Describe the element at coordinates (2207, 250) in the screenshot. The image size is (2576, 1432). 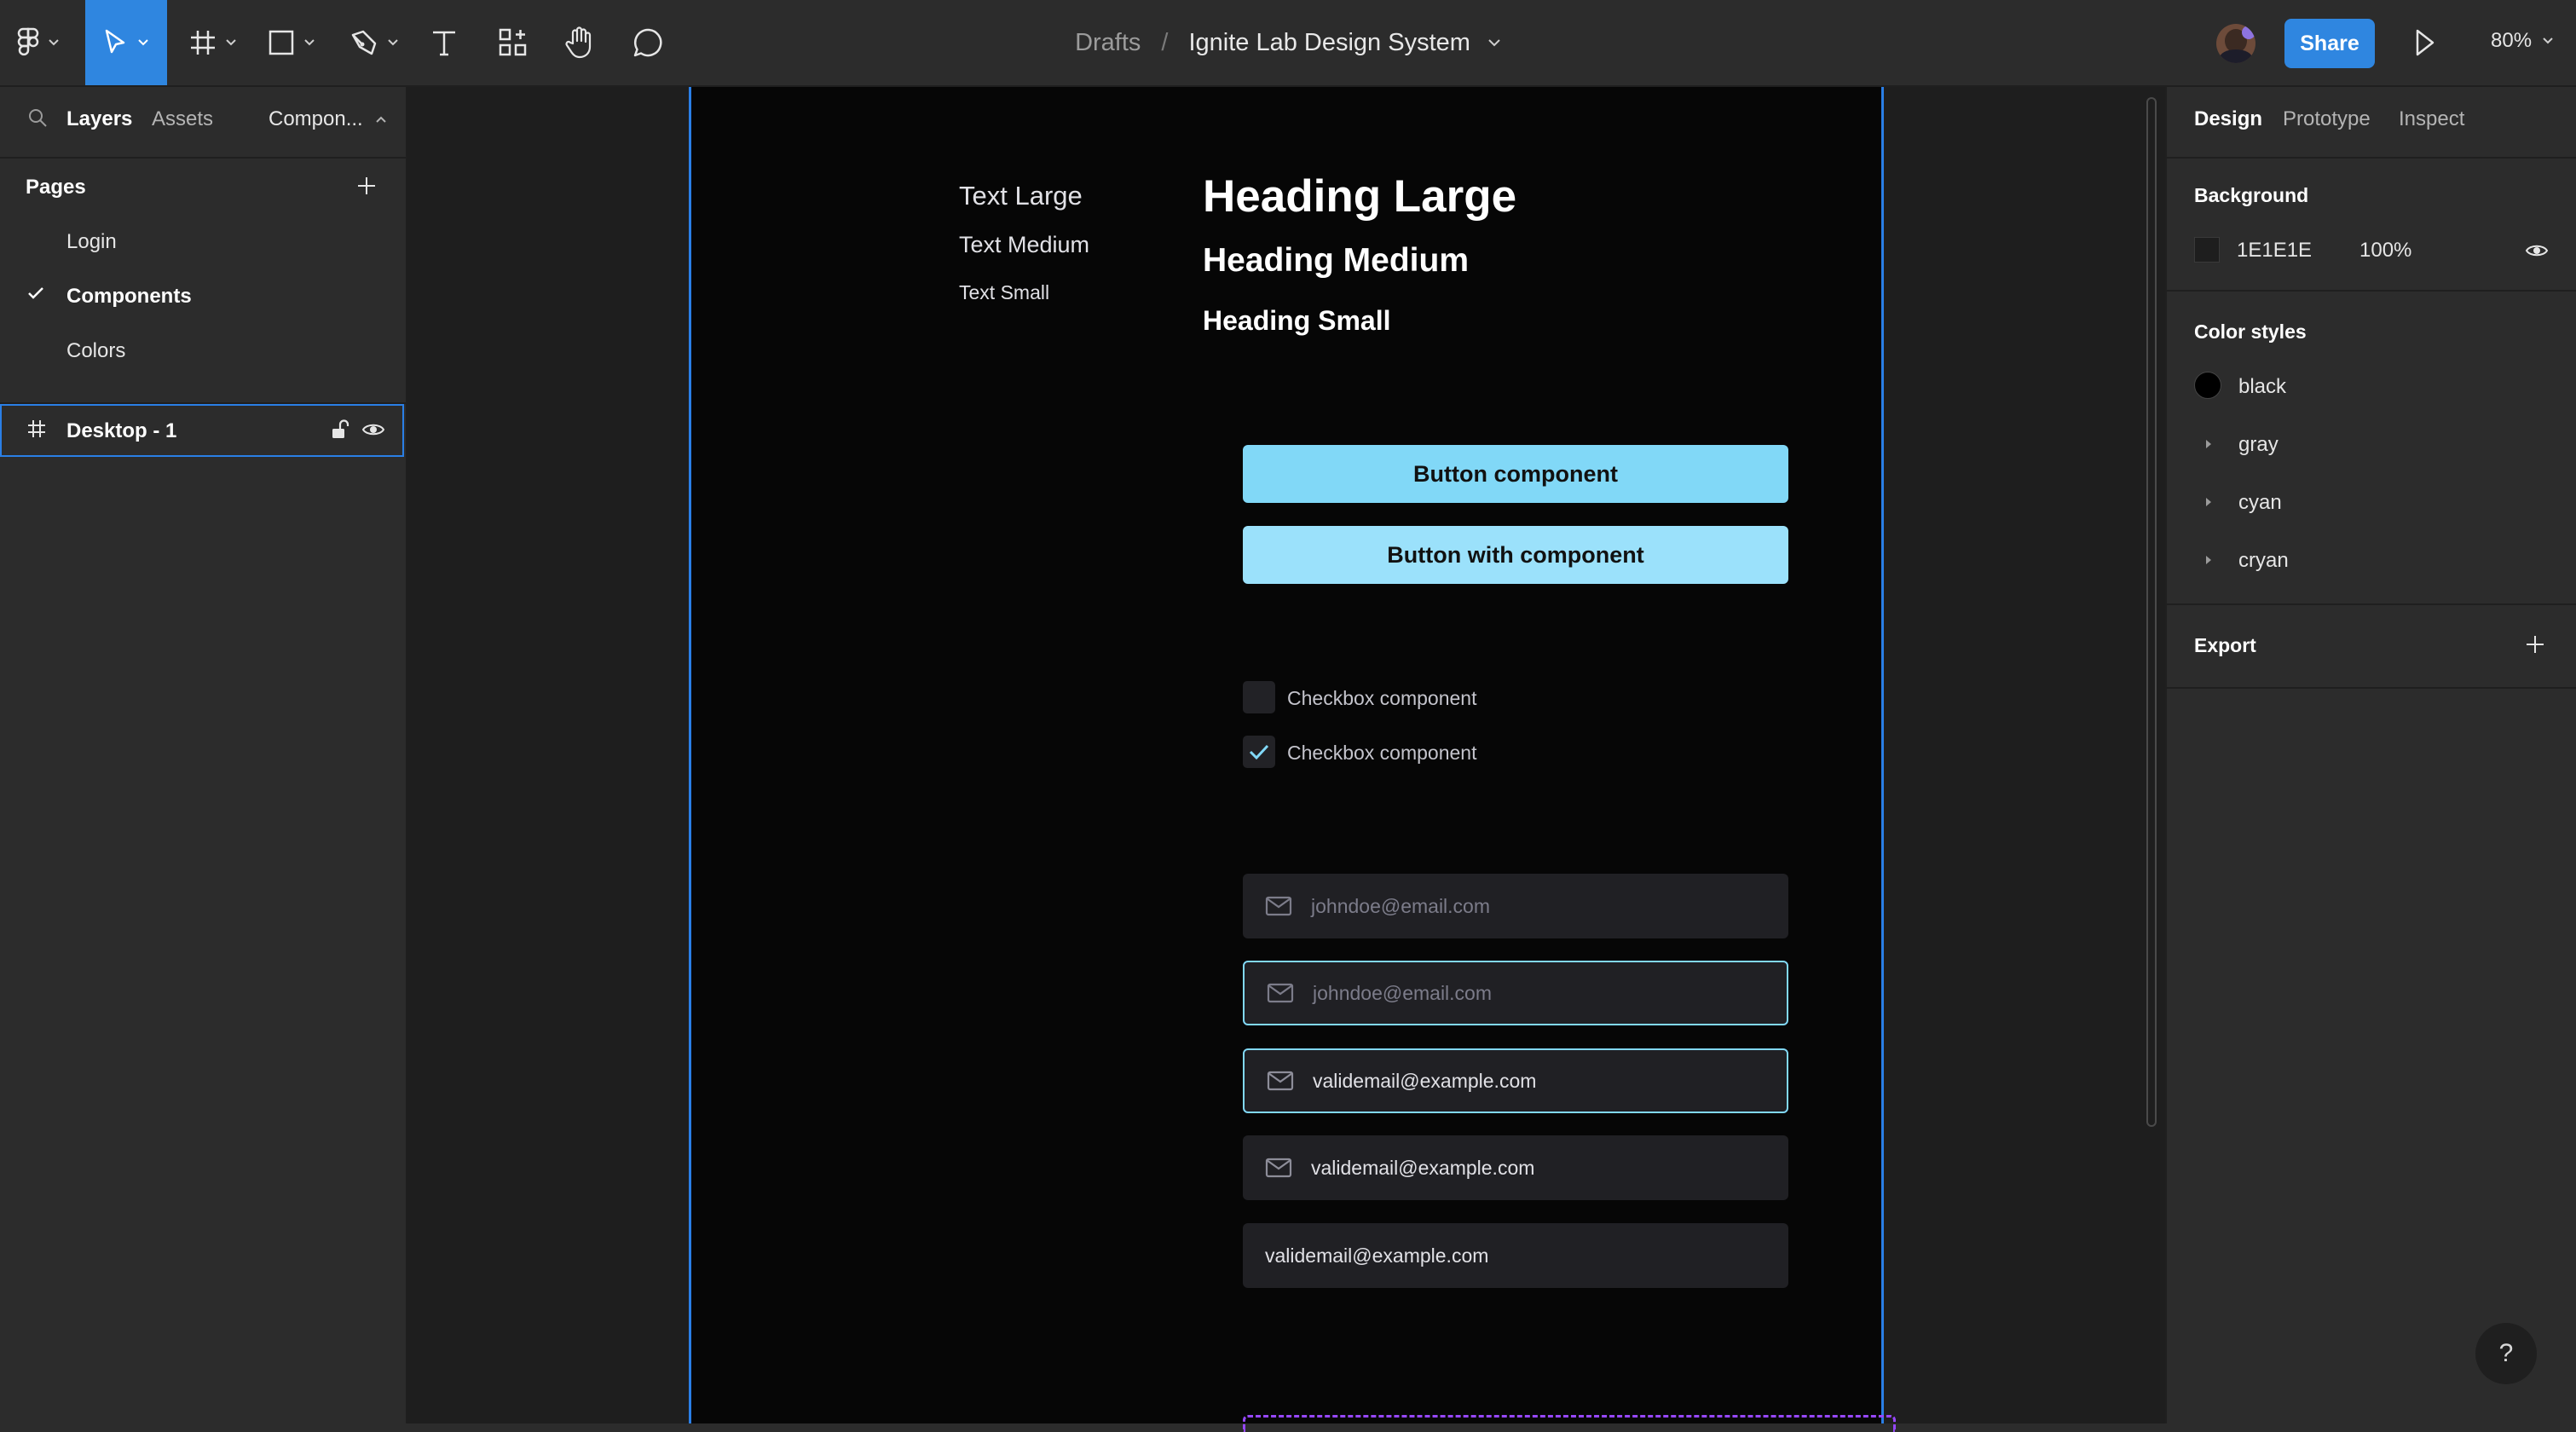
I see `background-color-swatch` at that location.